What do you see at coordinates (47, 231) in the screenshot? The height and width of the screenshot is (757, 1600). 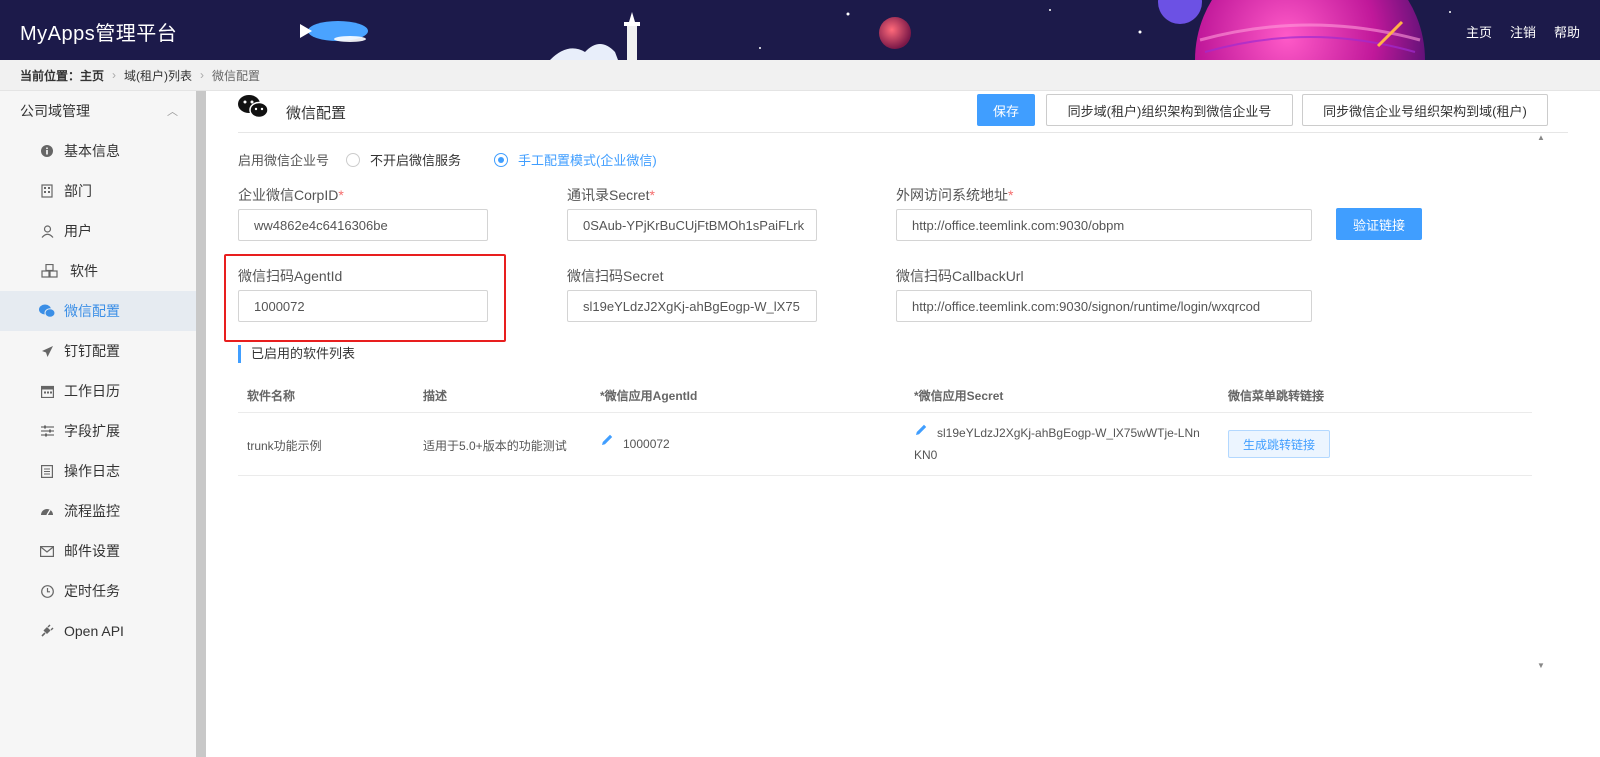 I see `user-icon` at bounding box center [47, 231].